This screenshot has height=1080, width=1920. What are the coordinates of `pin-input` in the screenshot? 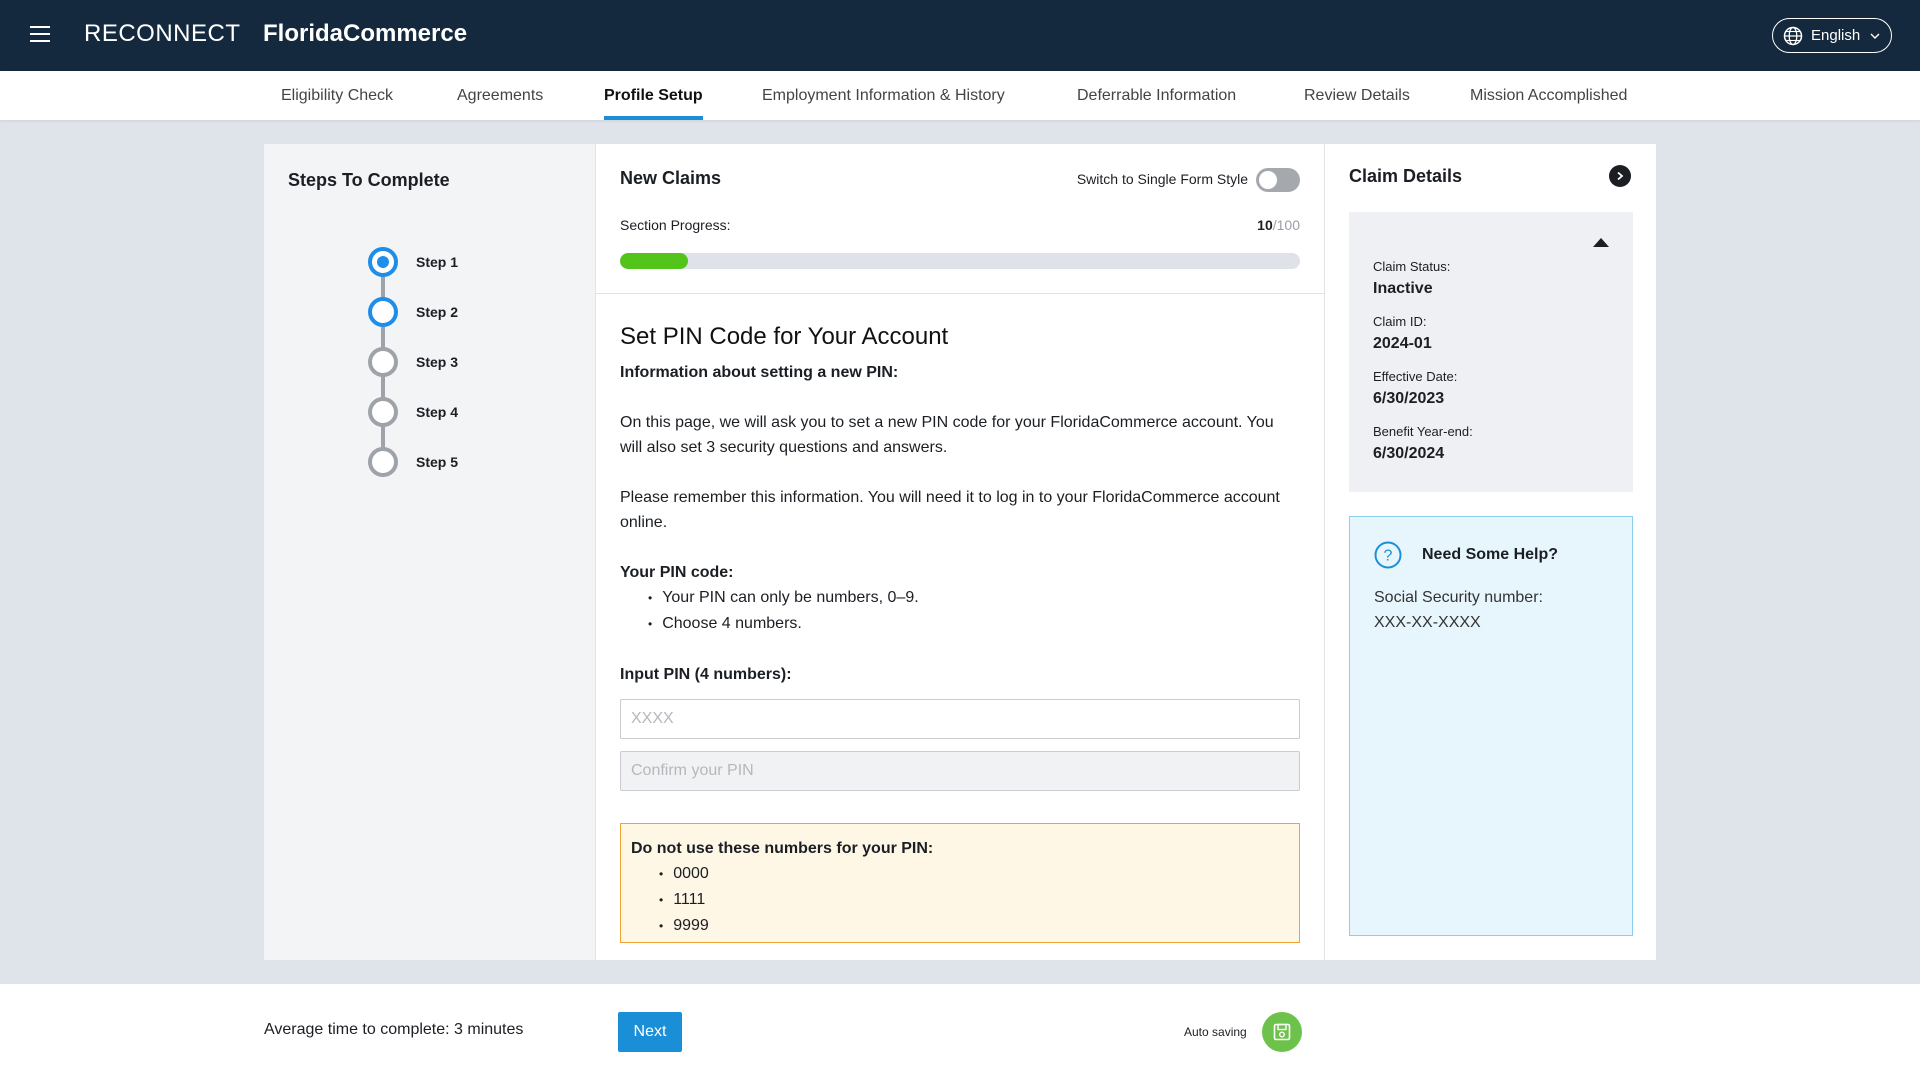 It's located at (960, 719).